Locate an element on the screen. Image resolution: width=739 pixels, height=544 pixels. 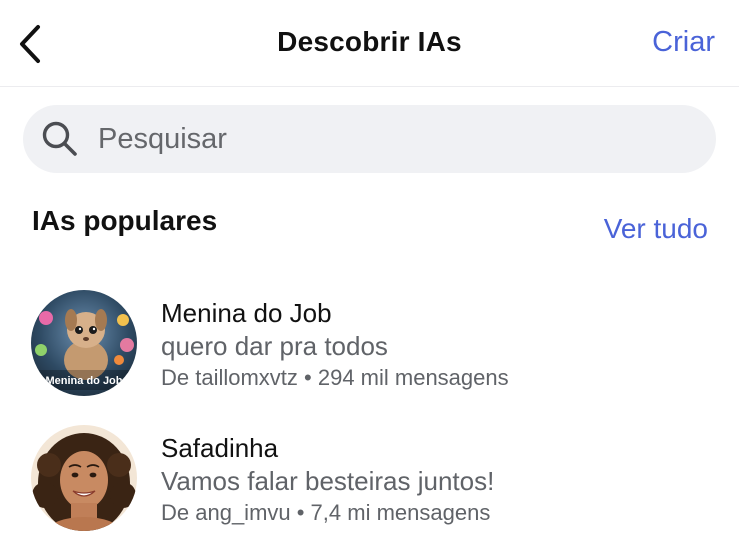
section-title-popular: IAs populares is located at coordinates (125, 220).